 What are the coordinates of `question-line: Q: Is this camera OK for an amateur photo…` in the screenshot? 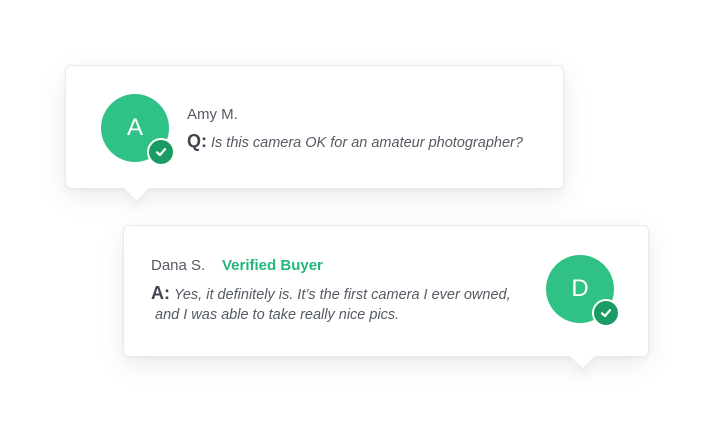 It's located at (355, 141).